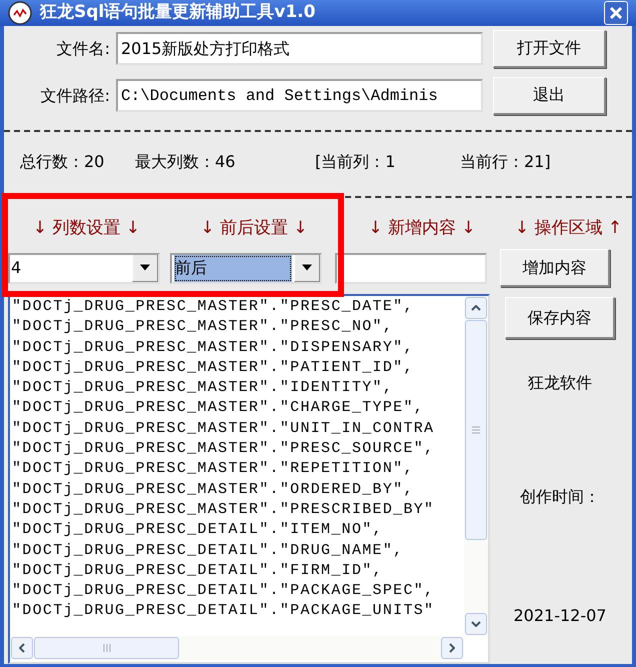 The width and height of the screenshot is (636, 667). Describe the element at coordinates (75, 95) in the screenshot. I see `field-label: 文件路径:` at that location.